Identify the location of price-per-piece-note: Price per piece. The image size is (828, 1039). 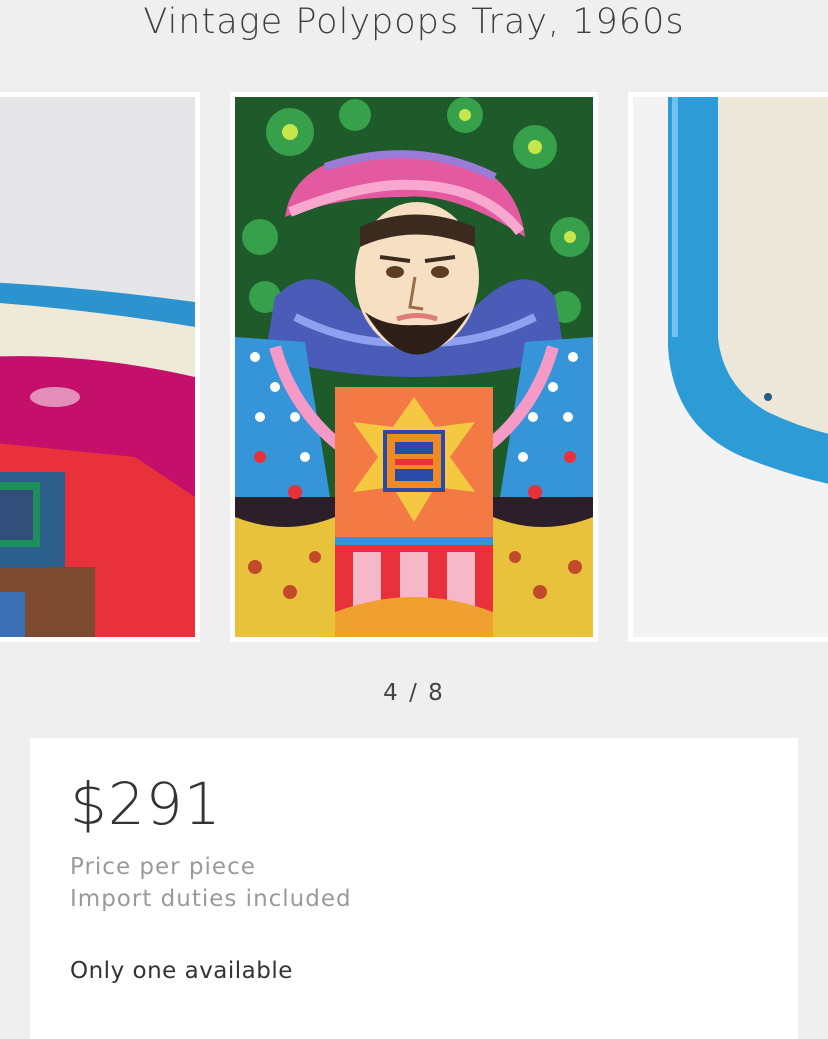
(163, 867).